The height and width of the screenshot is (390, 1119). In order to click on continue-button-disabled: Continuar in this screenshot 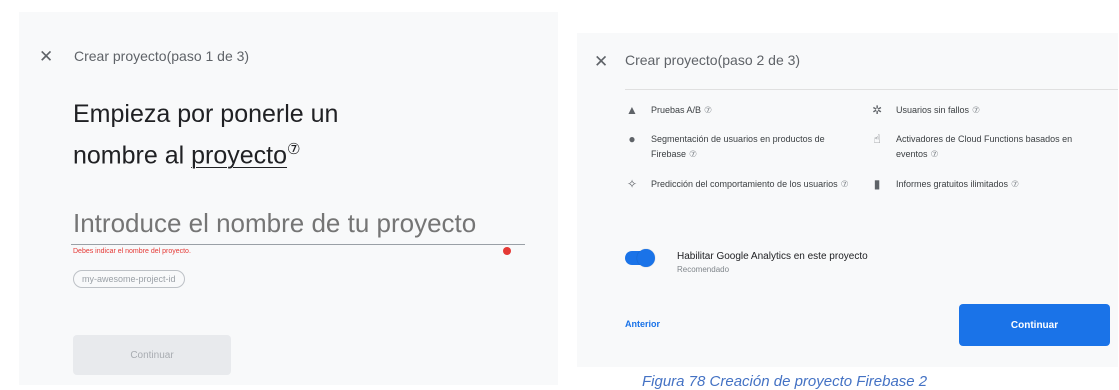, I will do `click(152, 355)`.